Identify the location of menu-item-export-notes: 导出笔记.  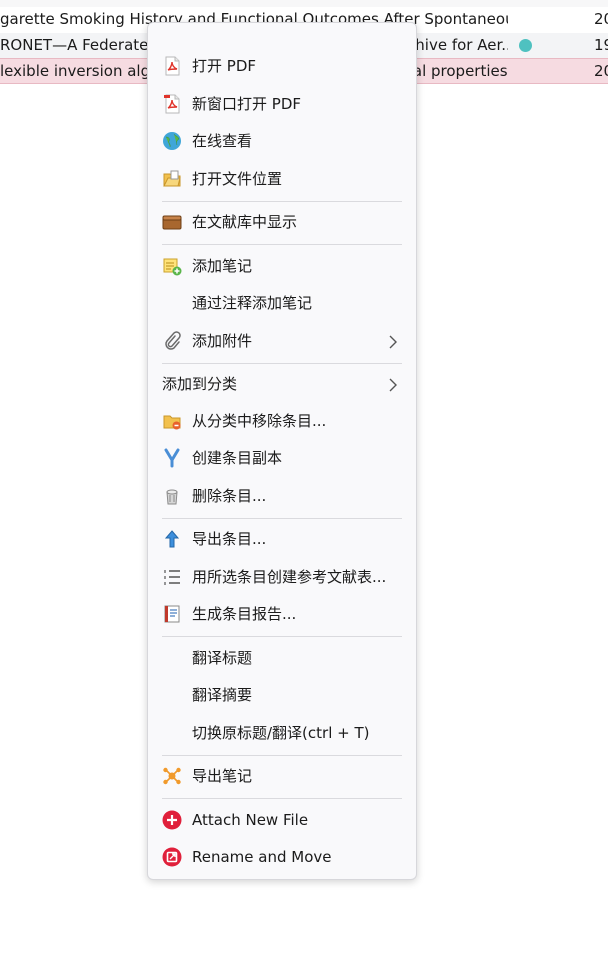
(283, 776).